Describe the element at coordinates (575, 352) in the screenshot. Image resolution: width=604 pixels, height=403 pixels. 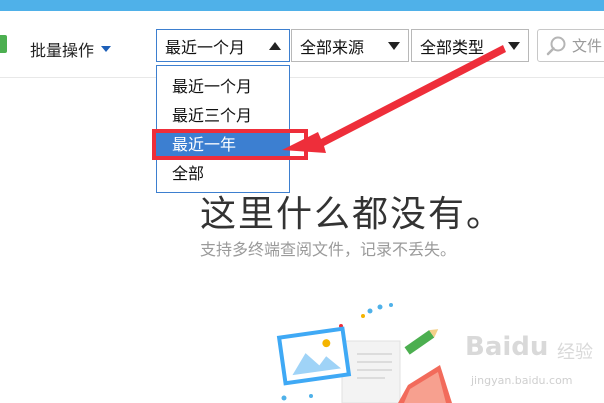
I see `watermark-text: 经验` at that location.